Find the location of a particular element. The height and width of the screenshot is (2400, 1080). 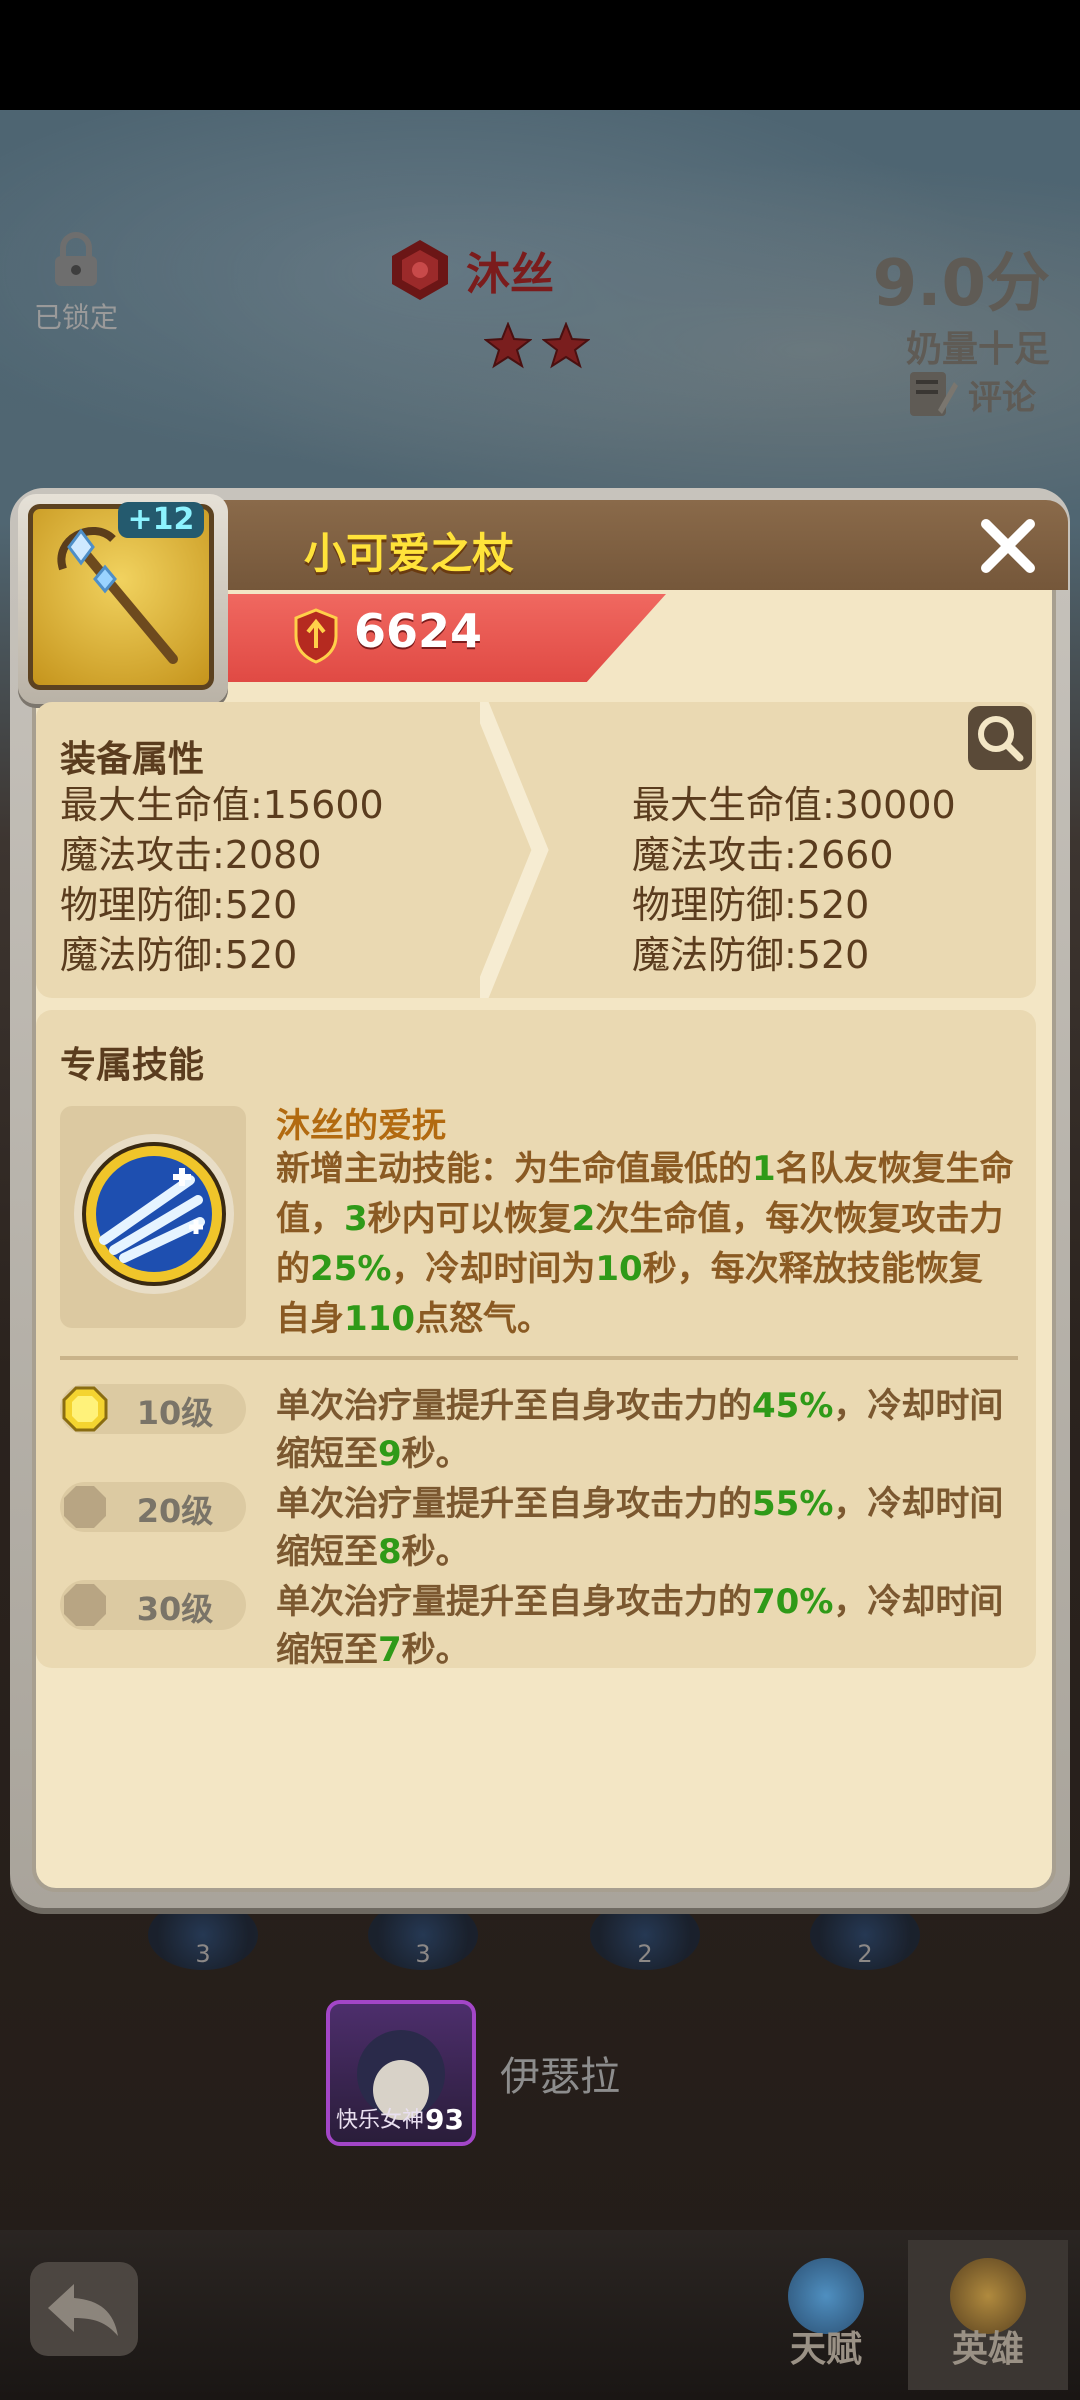

highlight-value: 3 is located at coordinates (356, 1219).